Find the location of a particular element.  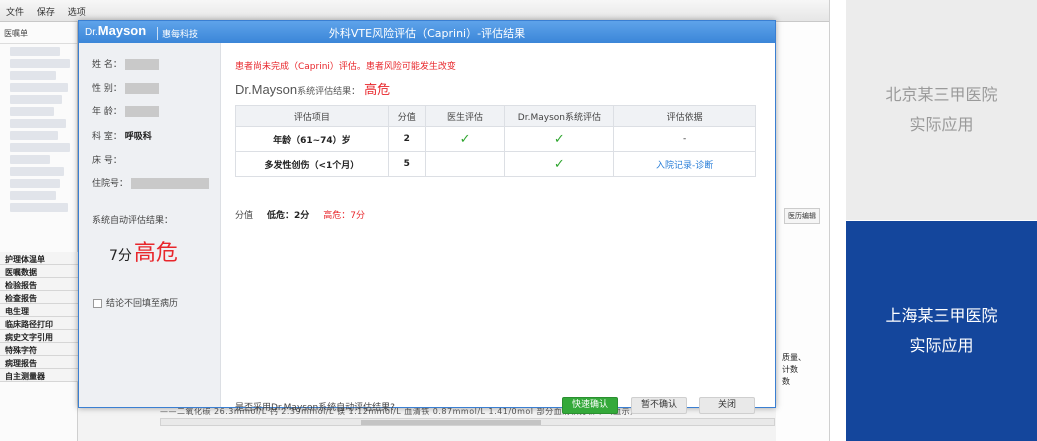

dialog-titlebar: Dr.Mayson 惠每科技 外科VTE风险评估（Caprini）-评估结果 is located at coordinates (427, 32).